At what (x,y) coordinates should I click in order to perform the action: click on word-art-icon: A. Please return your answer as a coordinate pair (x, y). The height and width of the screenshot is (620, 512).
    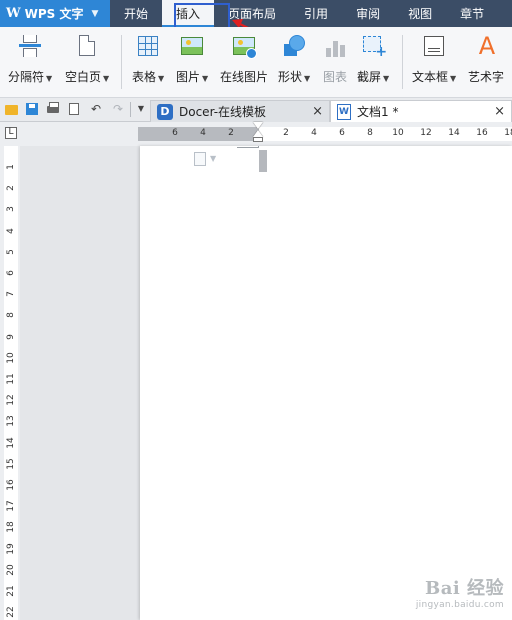
    Looking at the image, I should click on (487, 46).